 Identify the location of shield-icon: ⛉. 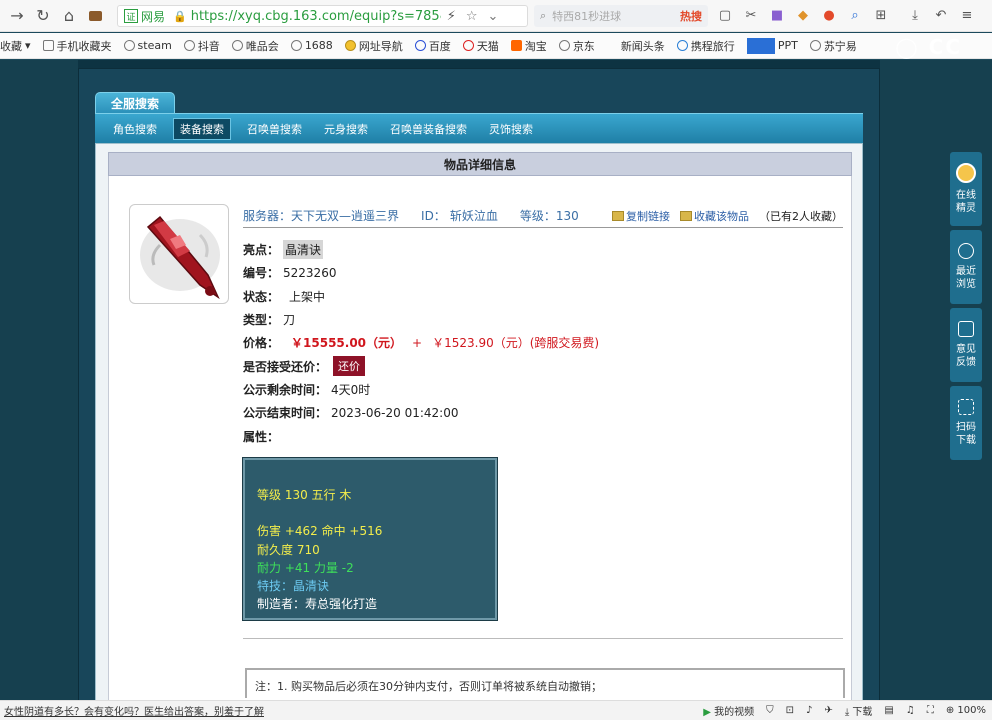
(770, 710).